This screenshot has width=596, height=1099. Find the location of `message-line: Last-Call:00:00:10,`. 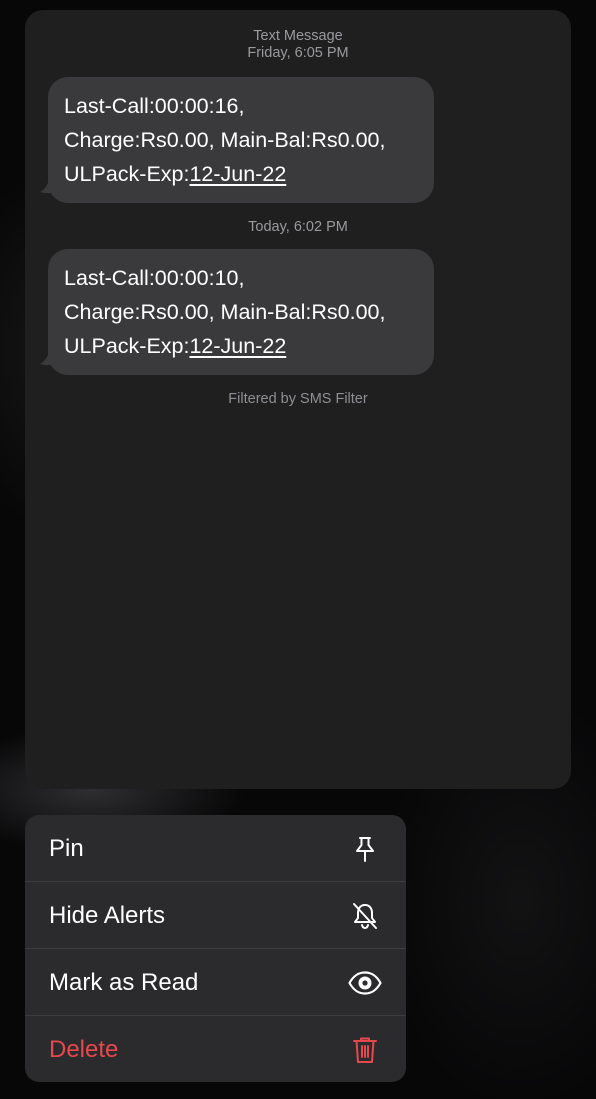

message-line: Last-Call:00:00:10, is located at coordinates (154, 278).